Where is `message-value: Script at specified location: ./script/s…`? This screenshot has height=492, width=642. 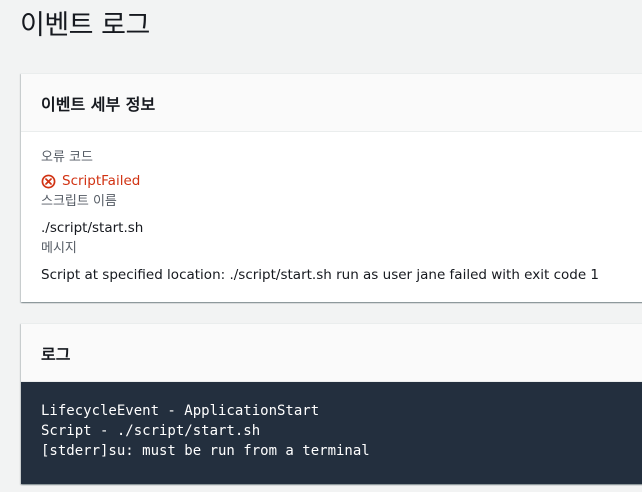 message-value: Script at specified location: ./script/s… is located at coordinates (320, 275).